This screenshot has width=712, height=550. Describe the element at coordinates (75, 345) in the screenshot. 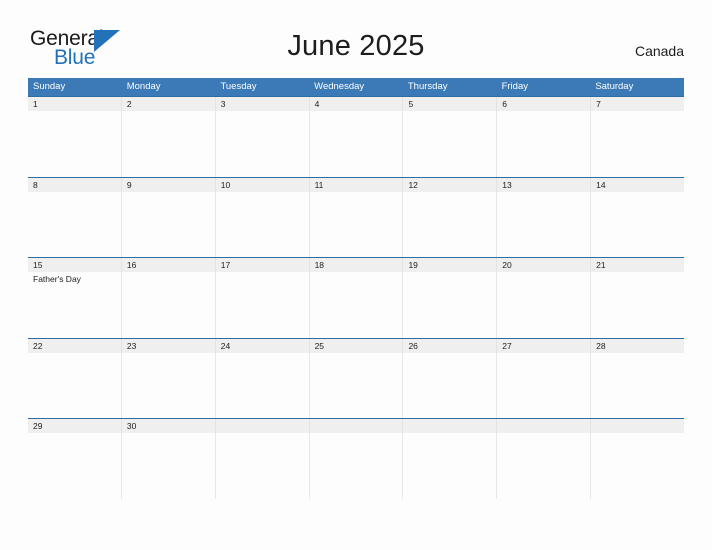

I see `day-number: 22` at that location.